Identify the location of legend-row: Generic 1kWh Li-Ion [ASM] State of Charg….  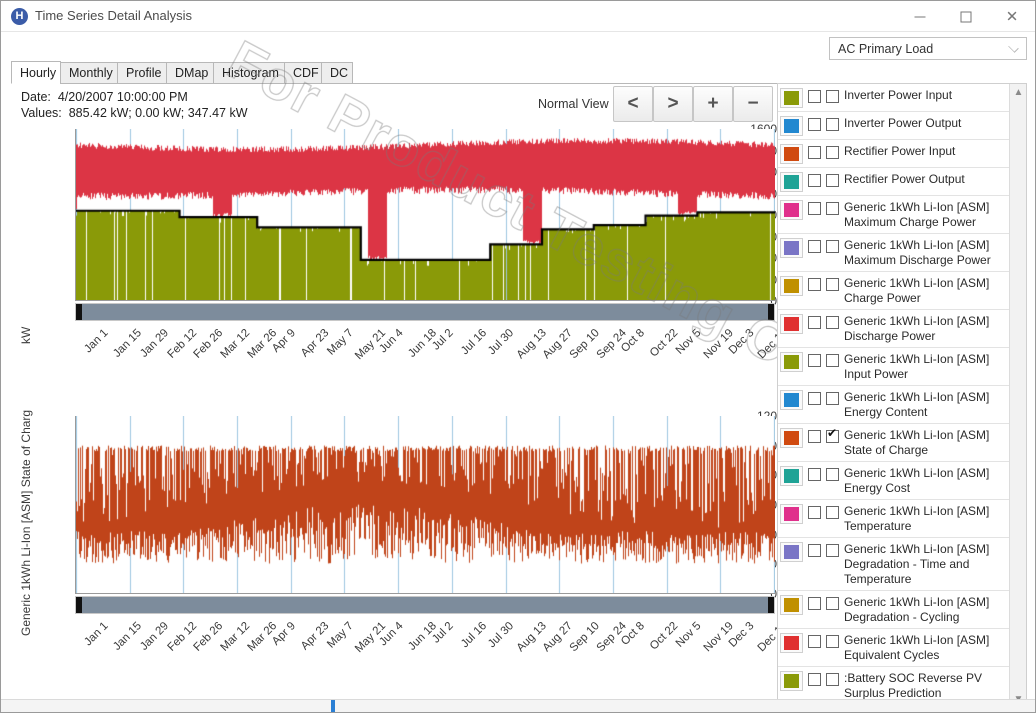
(894, 443).